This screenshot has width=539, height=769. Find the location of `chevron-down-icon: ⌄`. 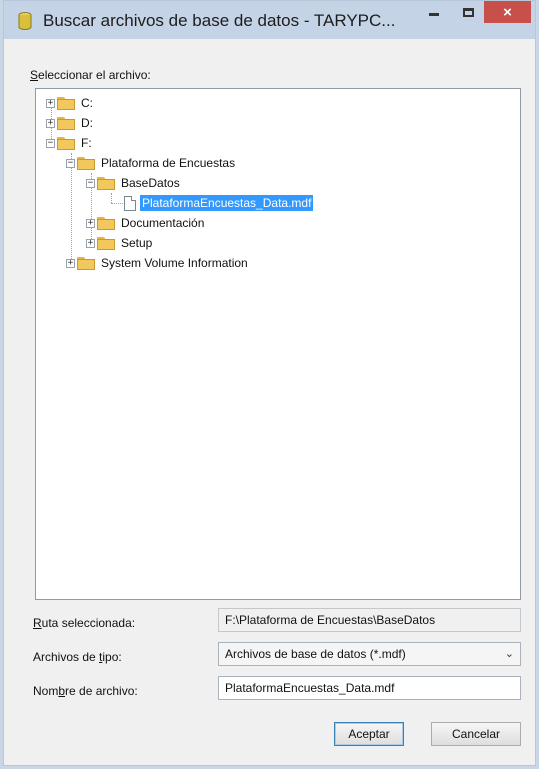

chevron-down-icon: ⌄ is located at coordinates (509, 654).